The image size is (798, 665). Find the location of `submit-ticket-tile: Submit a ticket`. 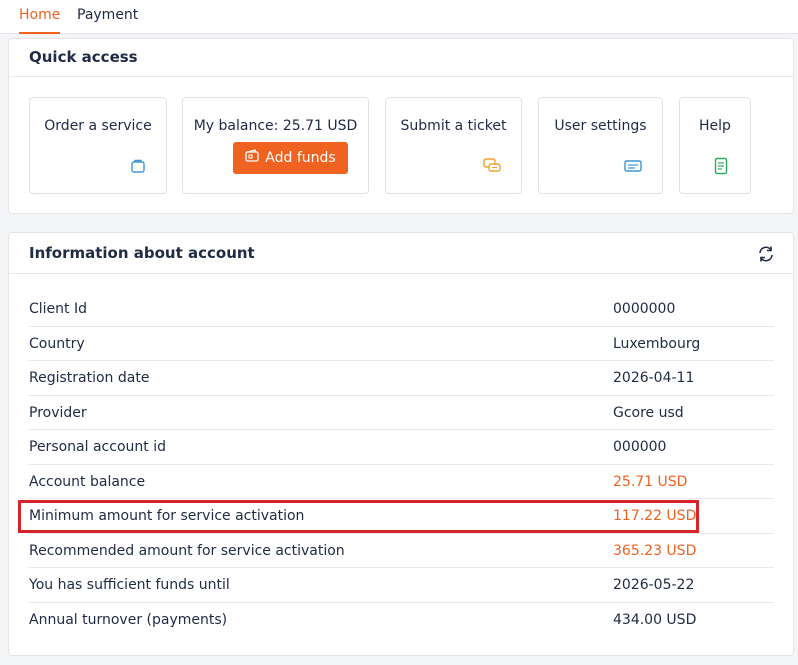

submit-ticket-tile: Submit a ticket is located at coordinates (453, 145).